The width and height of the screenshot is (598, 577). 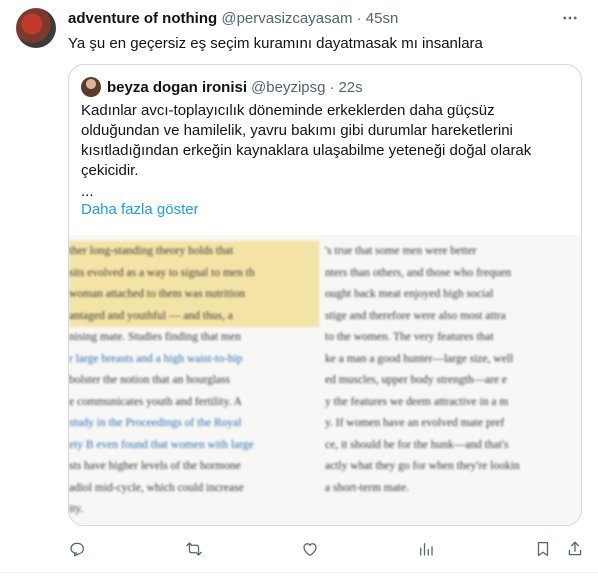 I want to click on share-icon, so click(x=575, y=548).